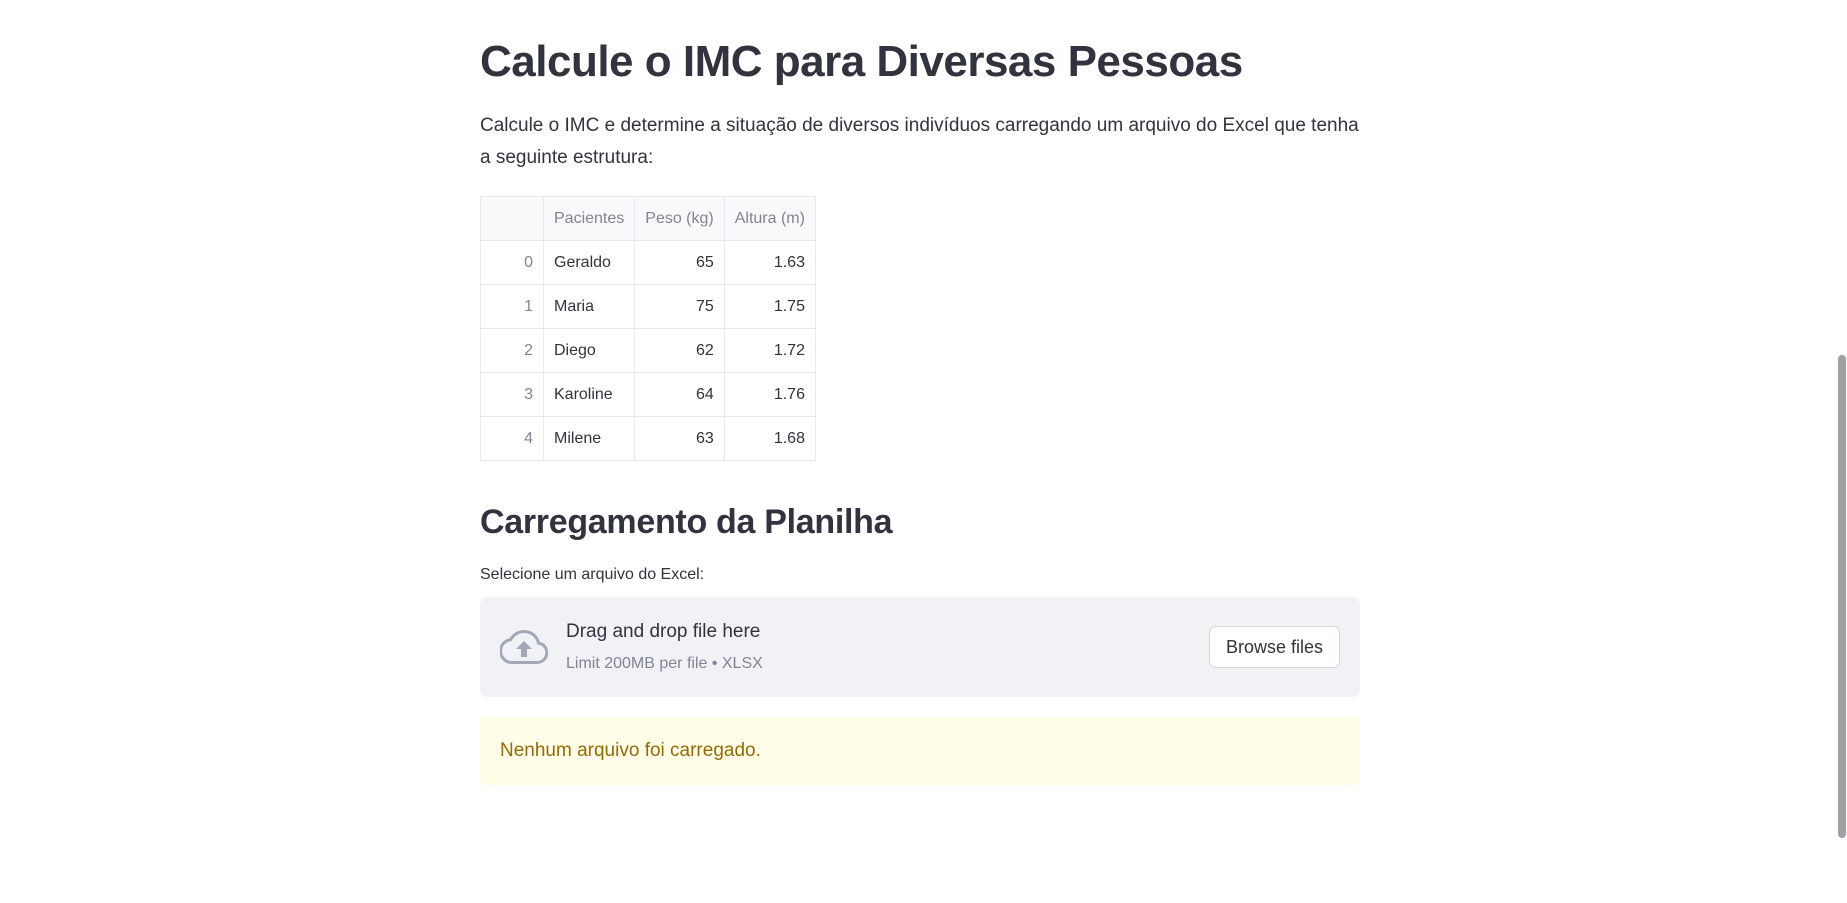 The image size is (1847, 903). Describe the element at coordinates (512, 218) in the screenshot. I see `column-header-index` at that location.